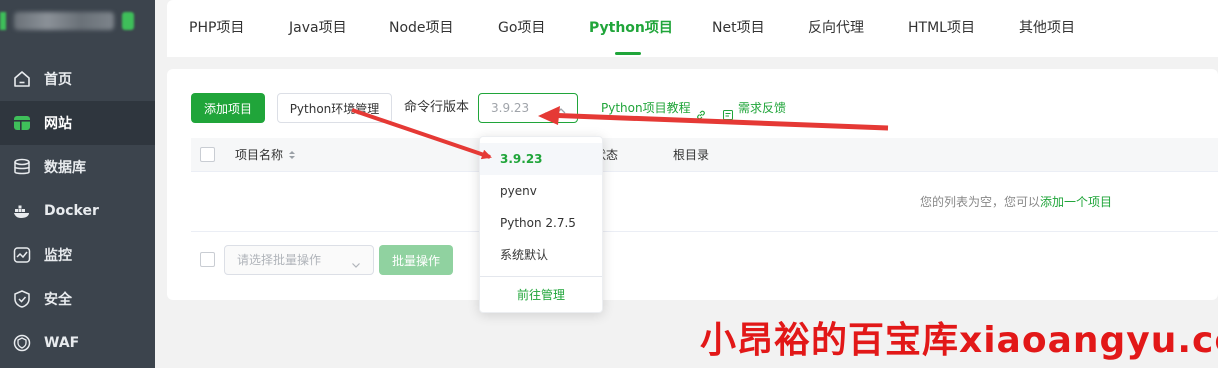  I want to click on batch-operation-placeholder: 请选择批量操作, so click(279, 260).